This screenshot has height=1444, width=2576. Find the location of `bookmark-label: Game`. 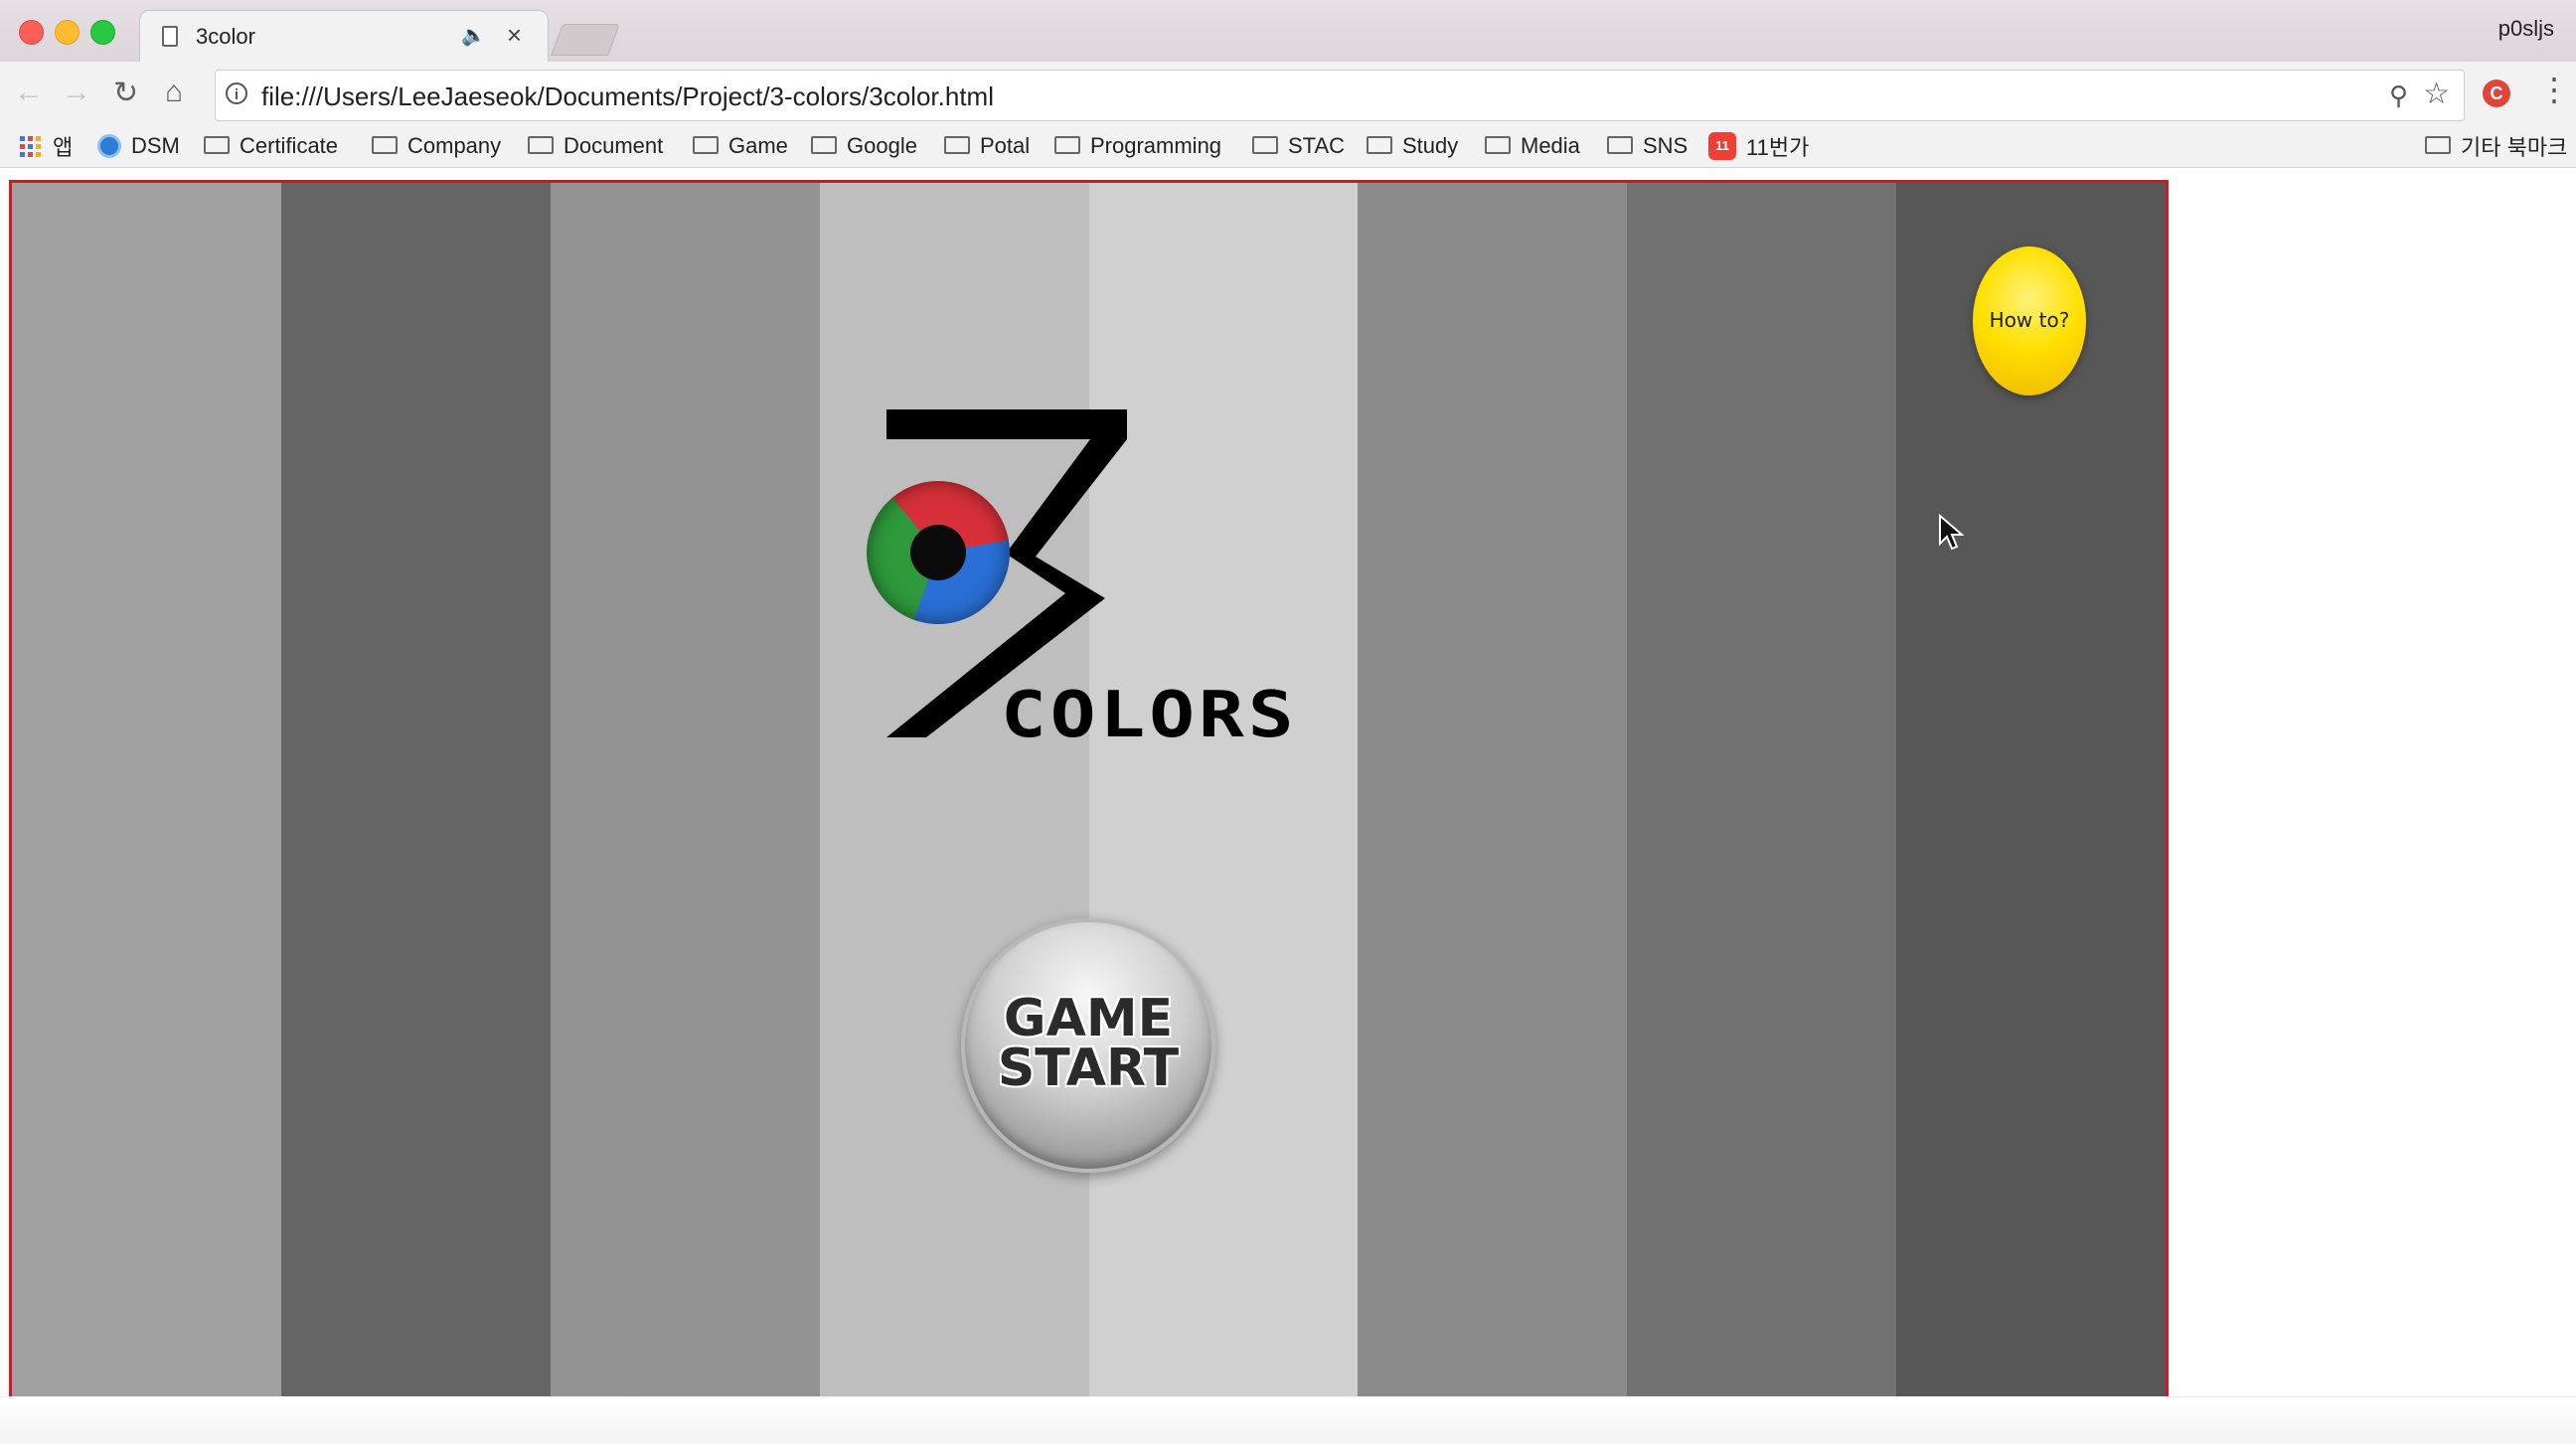

bookmark-label: Game is located at coordinates (758, 146).